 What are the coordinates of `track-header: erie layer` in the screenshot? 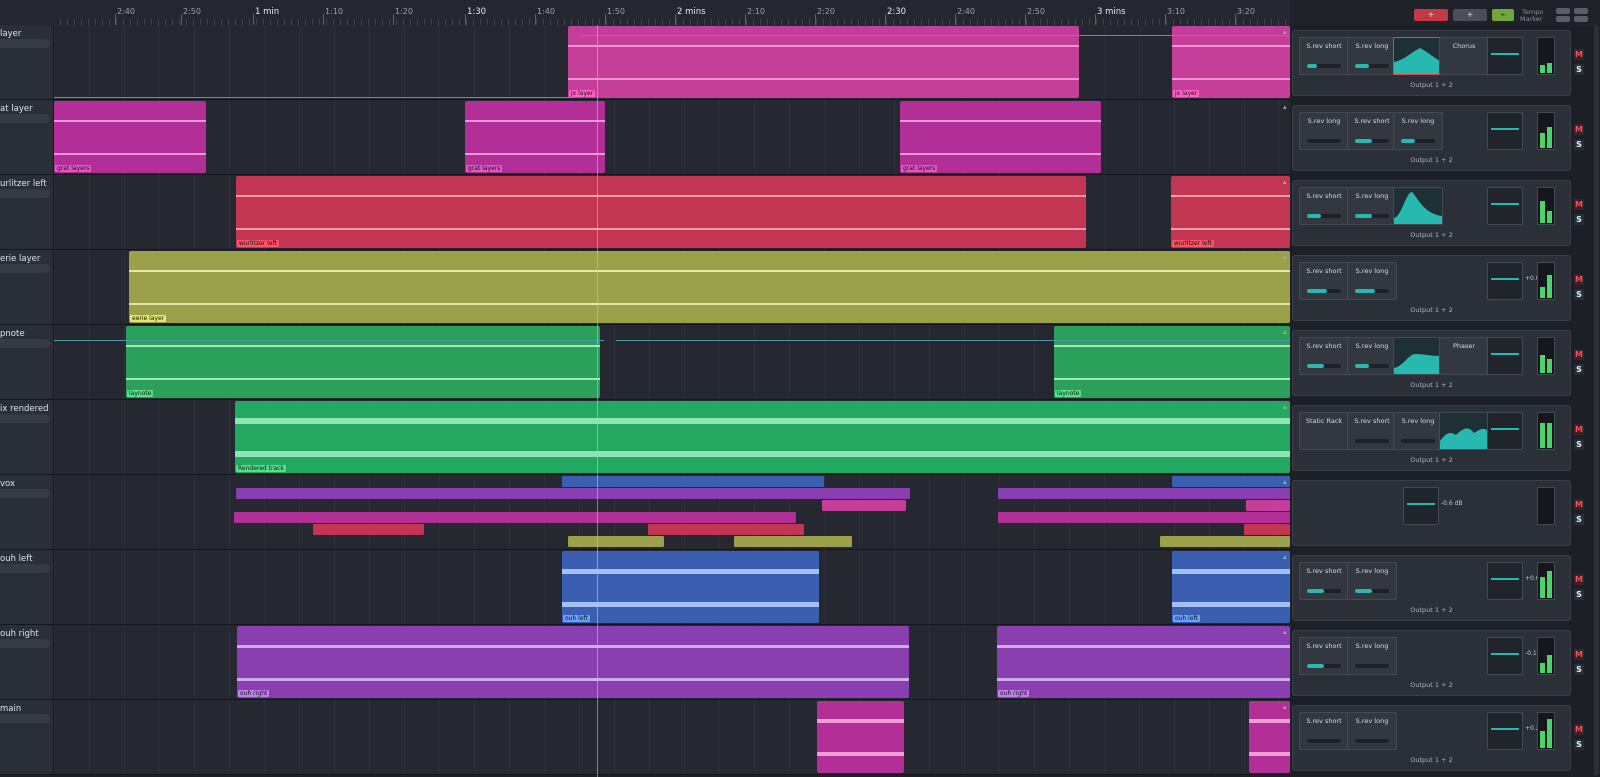 It's located at (27, 287).